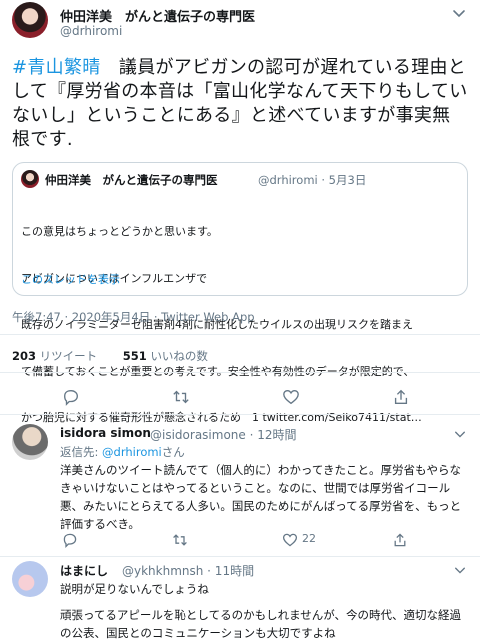  Describe the element at coordinates (119, 231) in the screenshot. I see `quoted-line: この意見はちょっとどうかと思います。` at that location.